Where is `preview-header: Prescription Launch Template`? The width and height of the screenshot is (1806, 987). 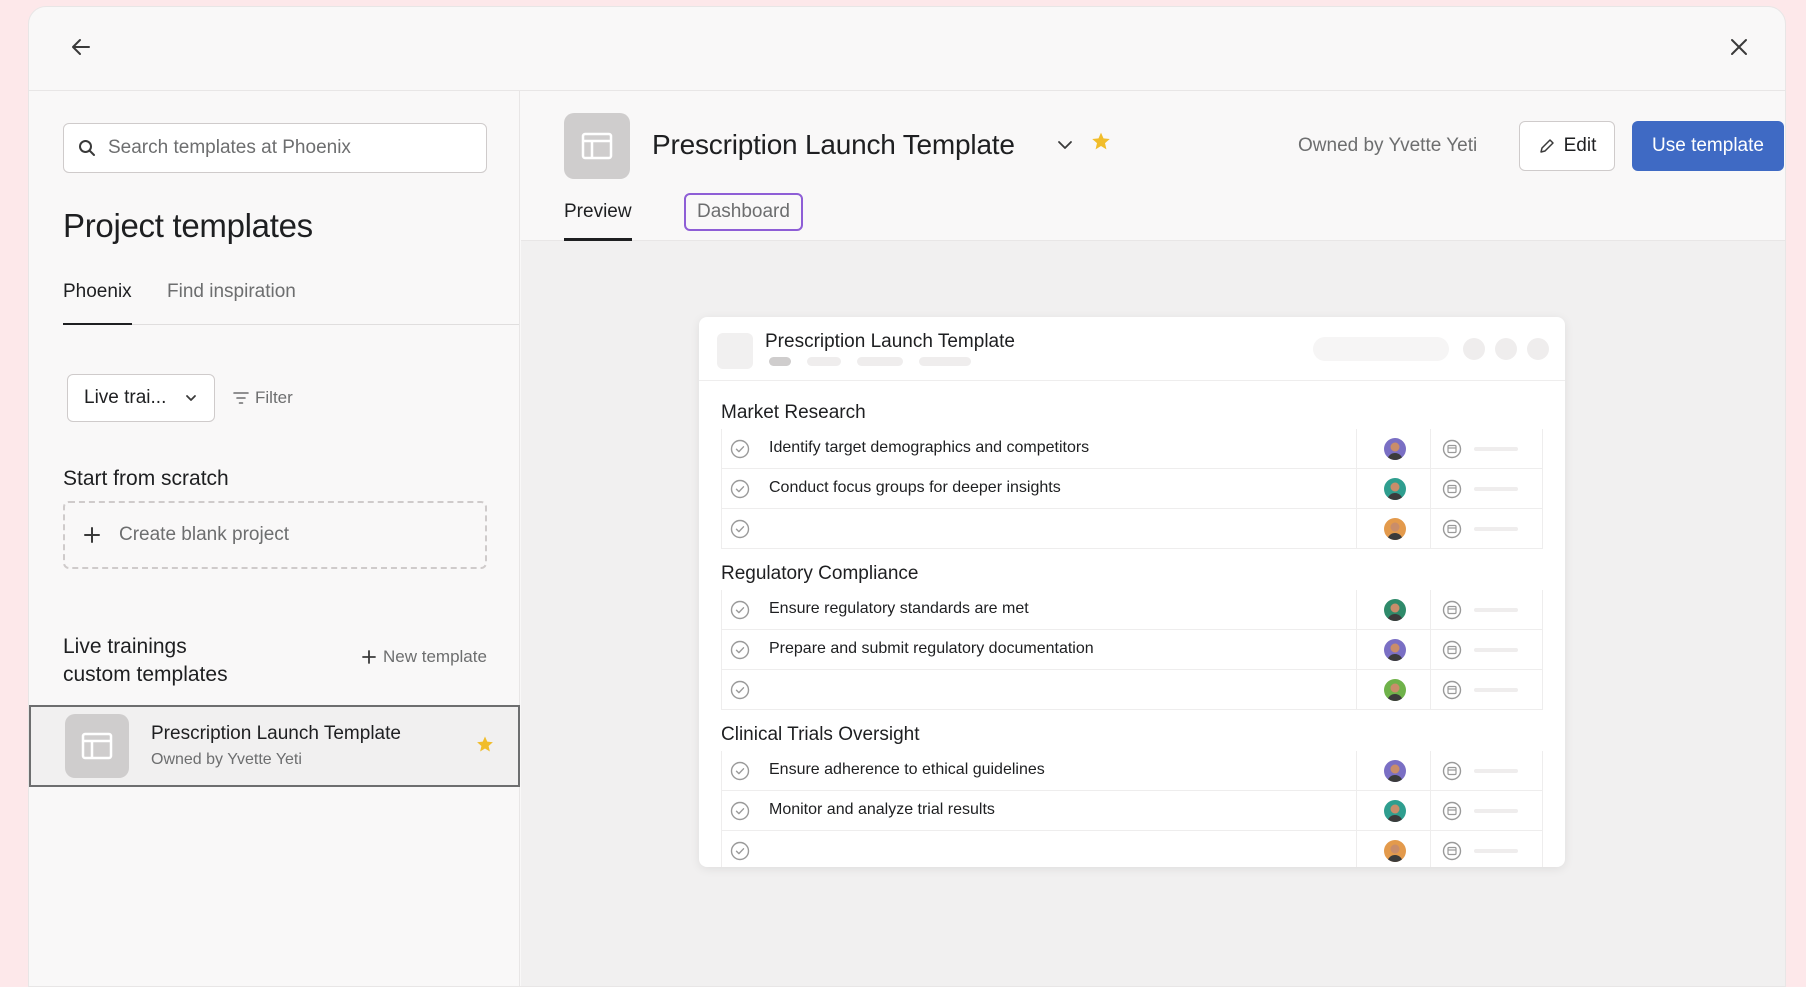 preview-header: Prescription Launch Template is located at coordinates (1132, 349).